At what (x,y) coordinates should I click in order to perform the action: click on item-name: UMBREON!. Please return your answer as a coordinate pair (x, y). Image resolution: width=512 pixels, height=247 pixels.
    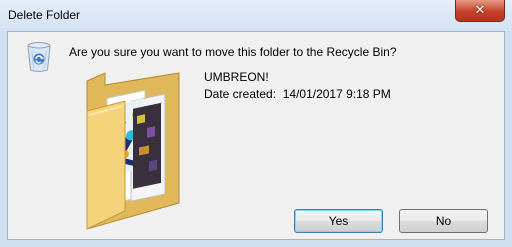
    Looking at the image, I should click on (236, 77).